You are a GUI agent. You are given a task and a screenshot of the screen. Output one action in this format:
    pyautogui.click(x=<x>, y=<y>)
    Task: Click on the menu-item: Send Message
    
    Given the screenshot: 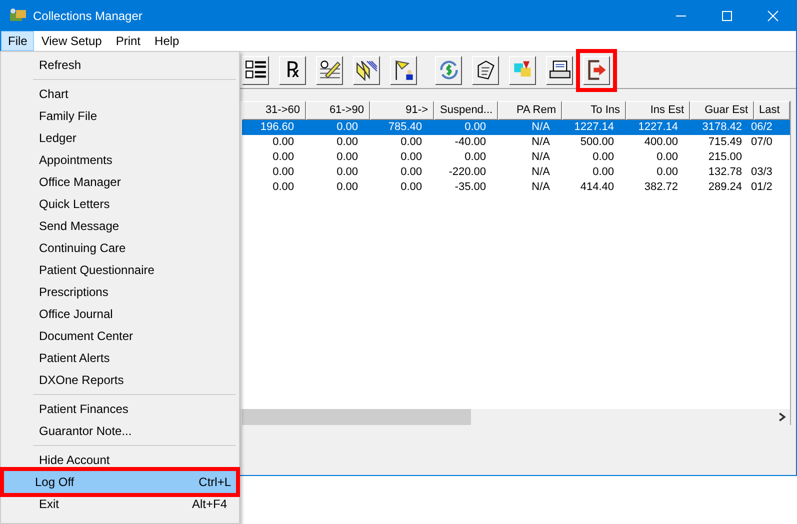 What is the action you would take?
    pyautogui.click(x=120, y=226)
    